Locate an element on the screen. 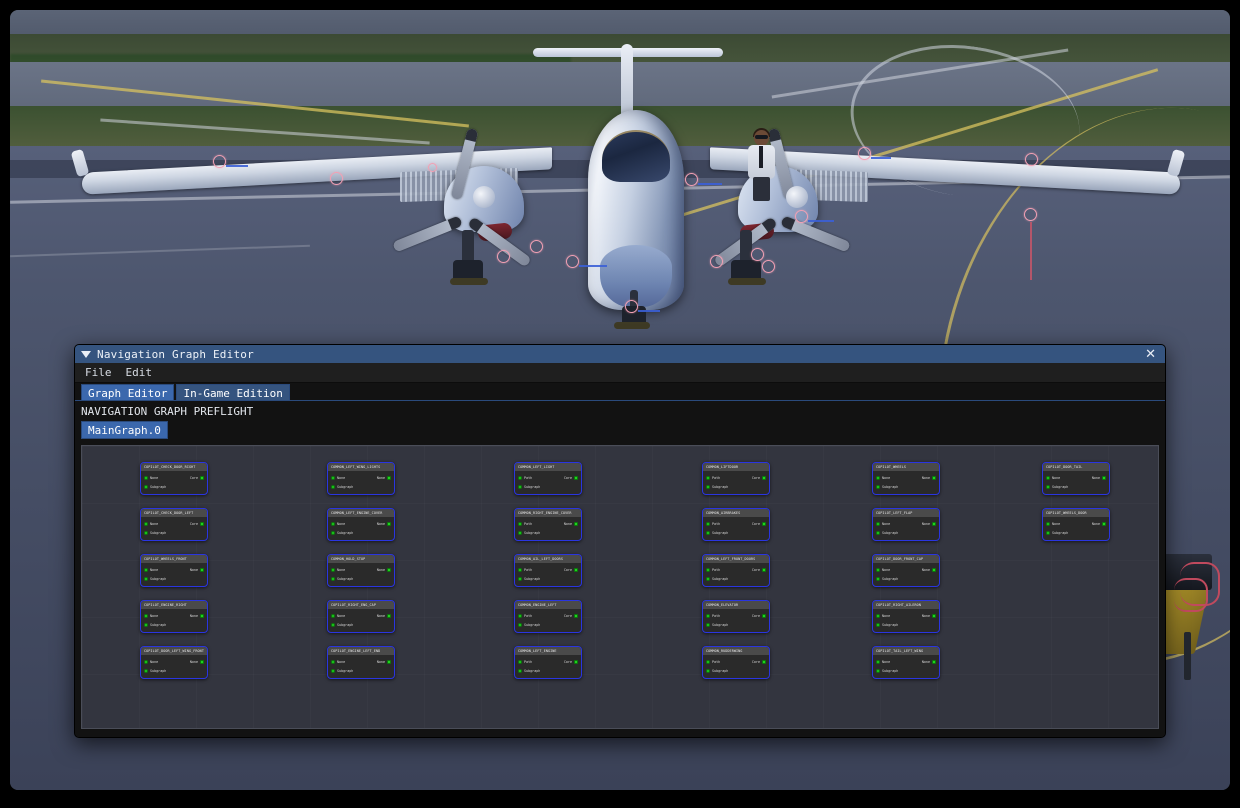  graph-node: COPILOT_RIGHT_ENG_CAP None None Subgraph is located at coordinates (361, 616).